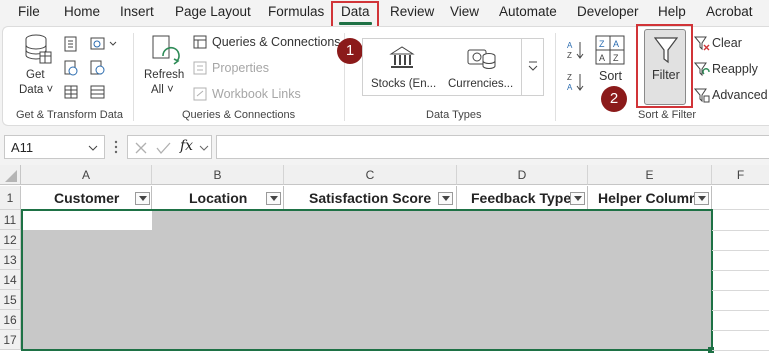 The height and width of the screenshot is (357, 769). Describe the element at coordinates (672, 11) in the screenshot. I see `tab-help: Help` at that location.